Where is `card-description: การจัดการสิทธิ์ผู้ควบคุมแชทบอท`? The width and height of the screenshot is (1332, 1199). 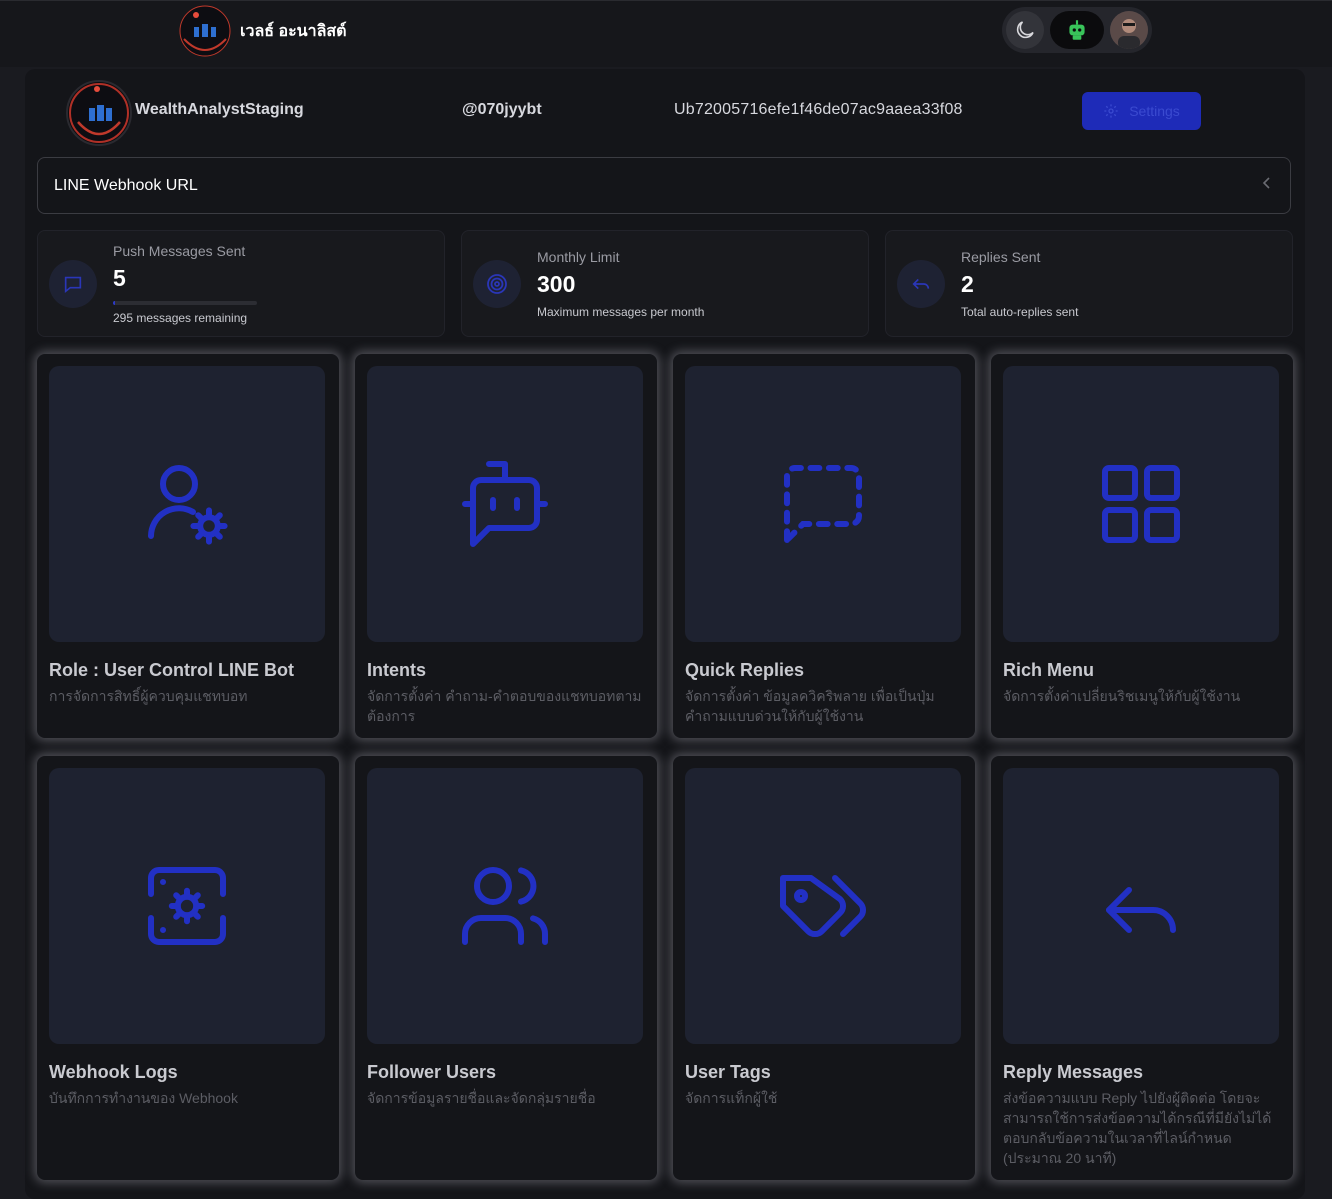 card-description: การจัดการสิทธิ์ผู้ควบคุมแชทบอท is located at coordinates (148, 696).